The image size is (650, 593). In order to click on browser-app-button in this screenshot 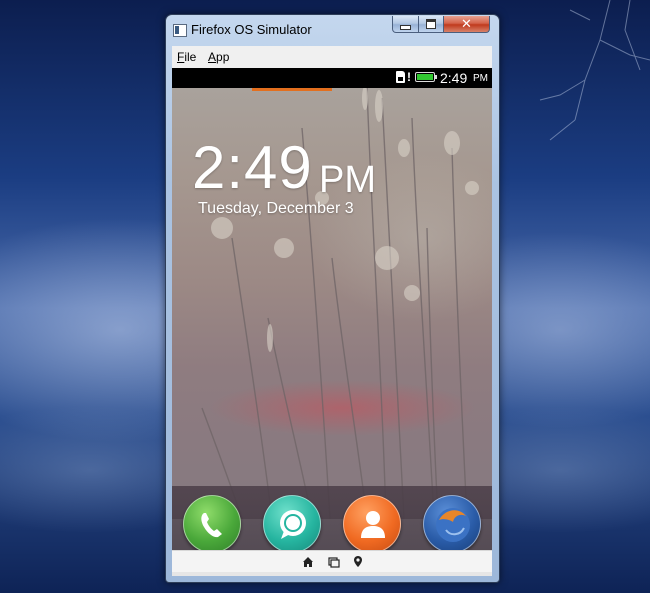, I will do `click(452, 524)`.